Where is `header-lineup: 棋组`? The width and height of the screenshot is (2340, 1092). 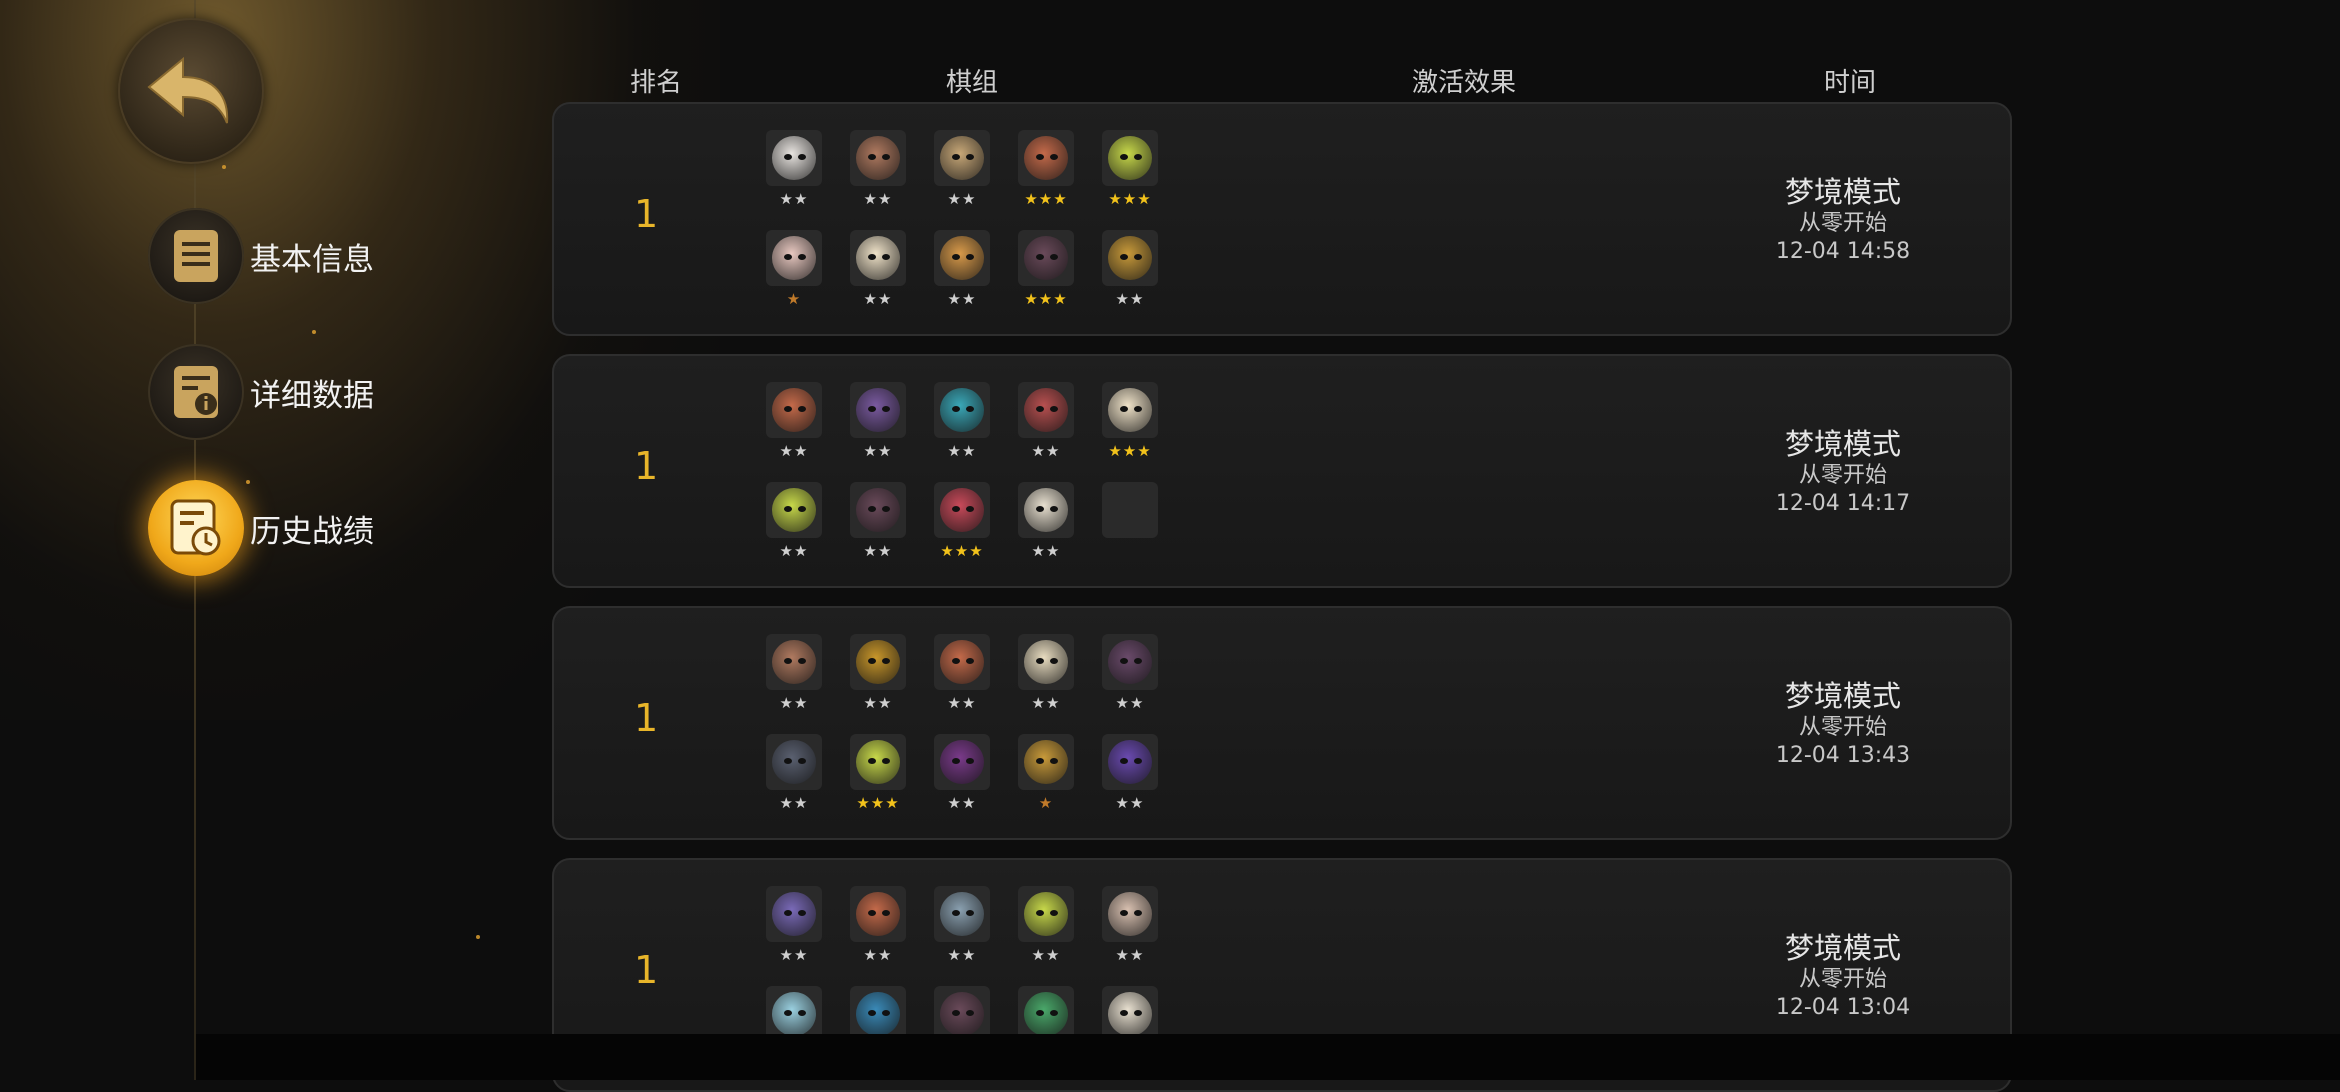
header-lineup: 棋组 is located at coordinates (972, 83).